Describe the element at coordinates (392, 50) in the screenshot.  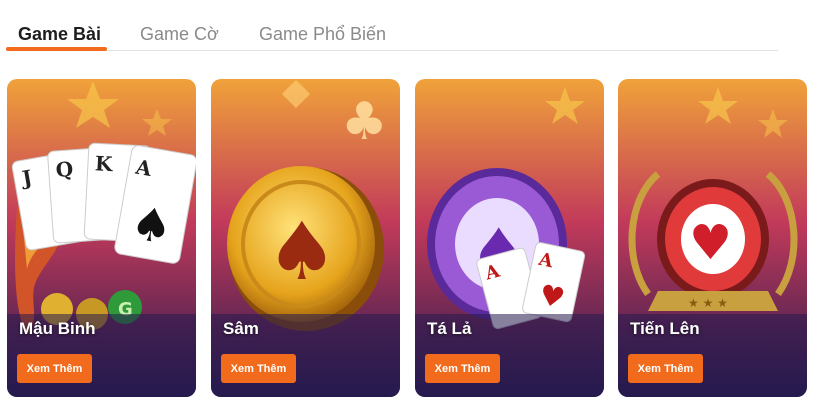
I see `tabs-divider` at that location.